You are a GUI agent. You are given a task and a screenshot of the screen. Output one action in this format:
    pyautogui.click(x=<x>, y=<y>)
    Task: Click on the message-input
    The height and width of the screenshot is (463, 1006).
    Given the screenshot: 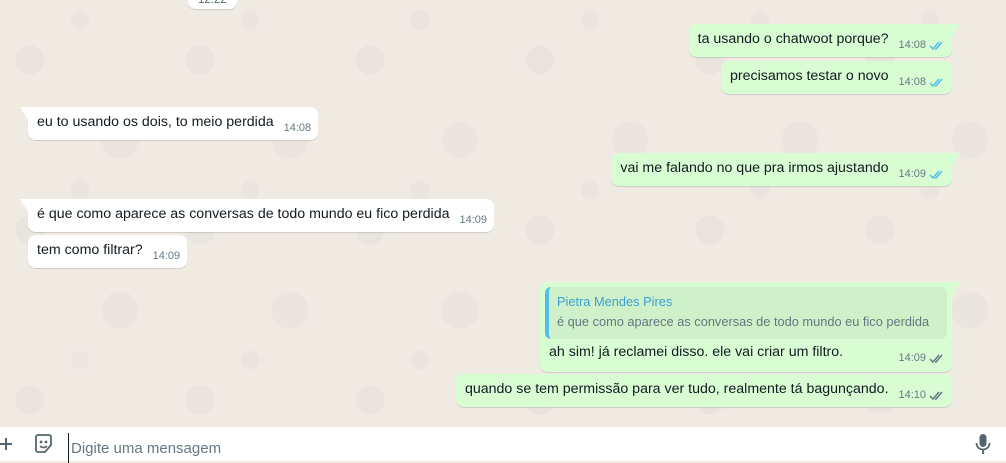 What is the action you would take?
    pyautogui.click(x=510, y=448)
    